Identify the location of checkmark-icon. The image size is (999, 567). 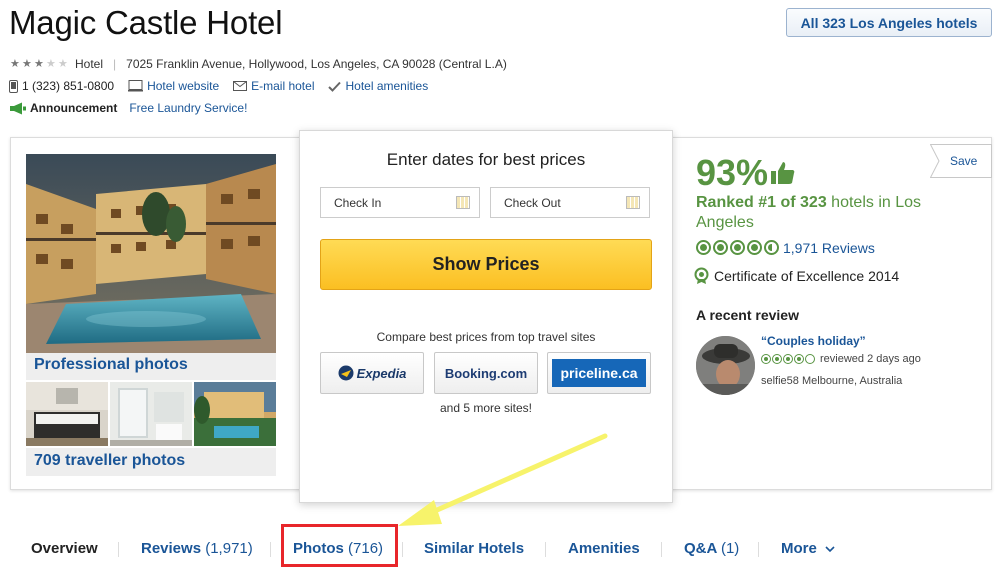
(335, 86).